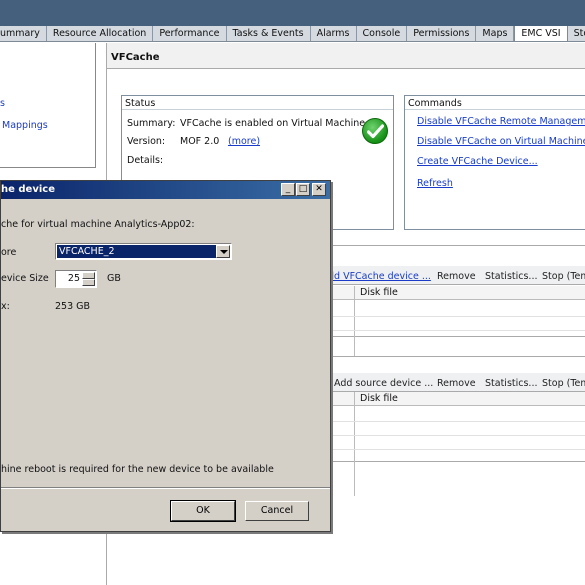 This screenshot has height=585, width=585. I want to click on green-checkmark-icon, so click(375, 131).